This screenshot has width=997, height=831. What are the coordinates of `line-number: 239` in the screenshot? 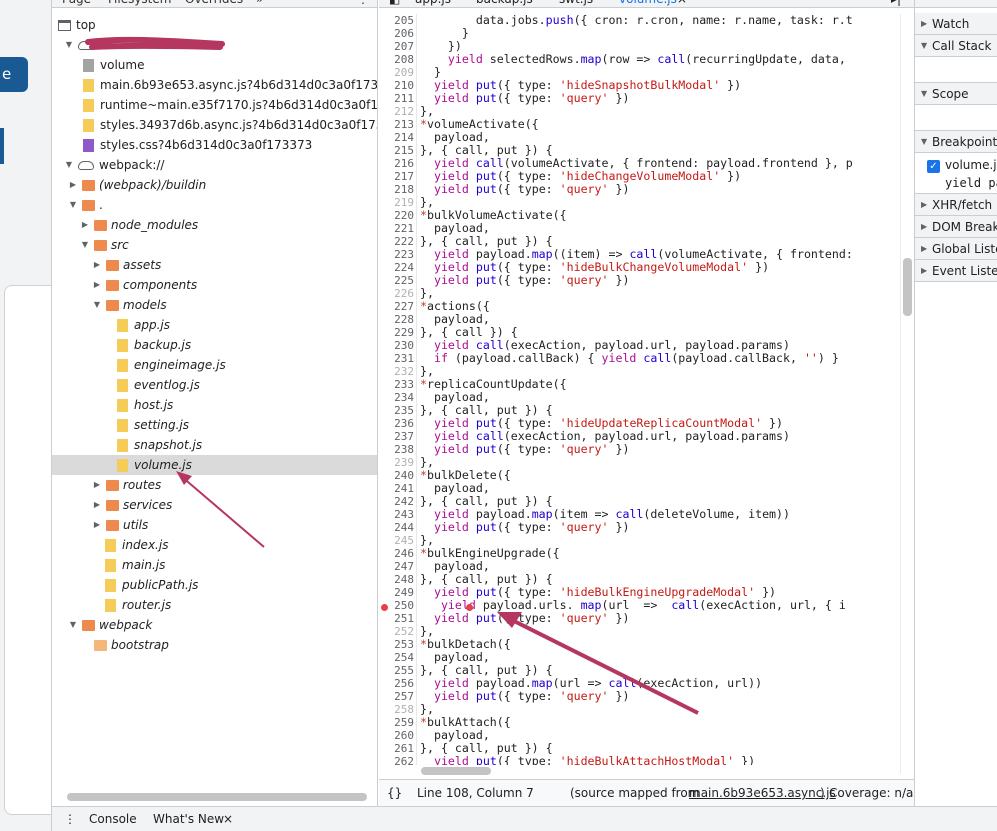 It's located at (396, 462).